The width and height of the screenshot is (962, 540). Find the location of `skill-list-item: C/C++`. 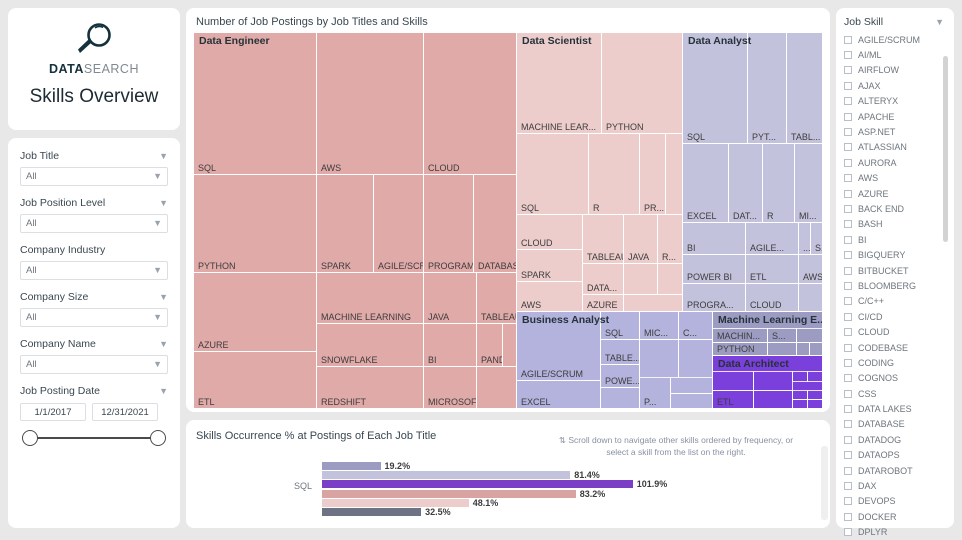

skill-list-item: C/C++ is located at coordinates (896, 301).